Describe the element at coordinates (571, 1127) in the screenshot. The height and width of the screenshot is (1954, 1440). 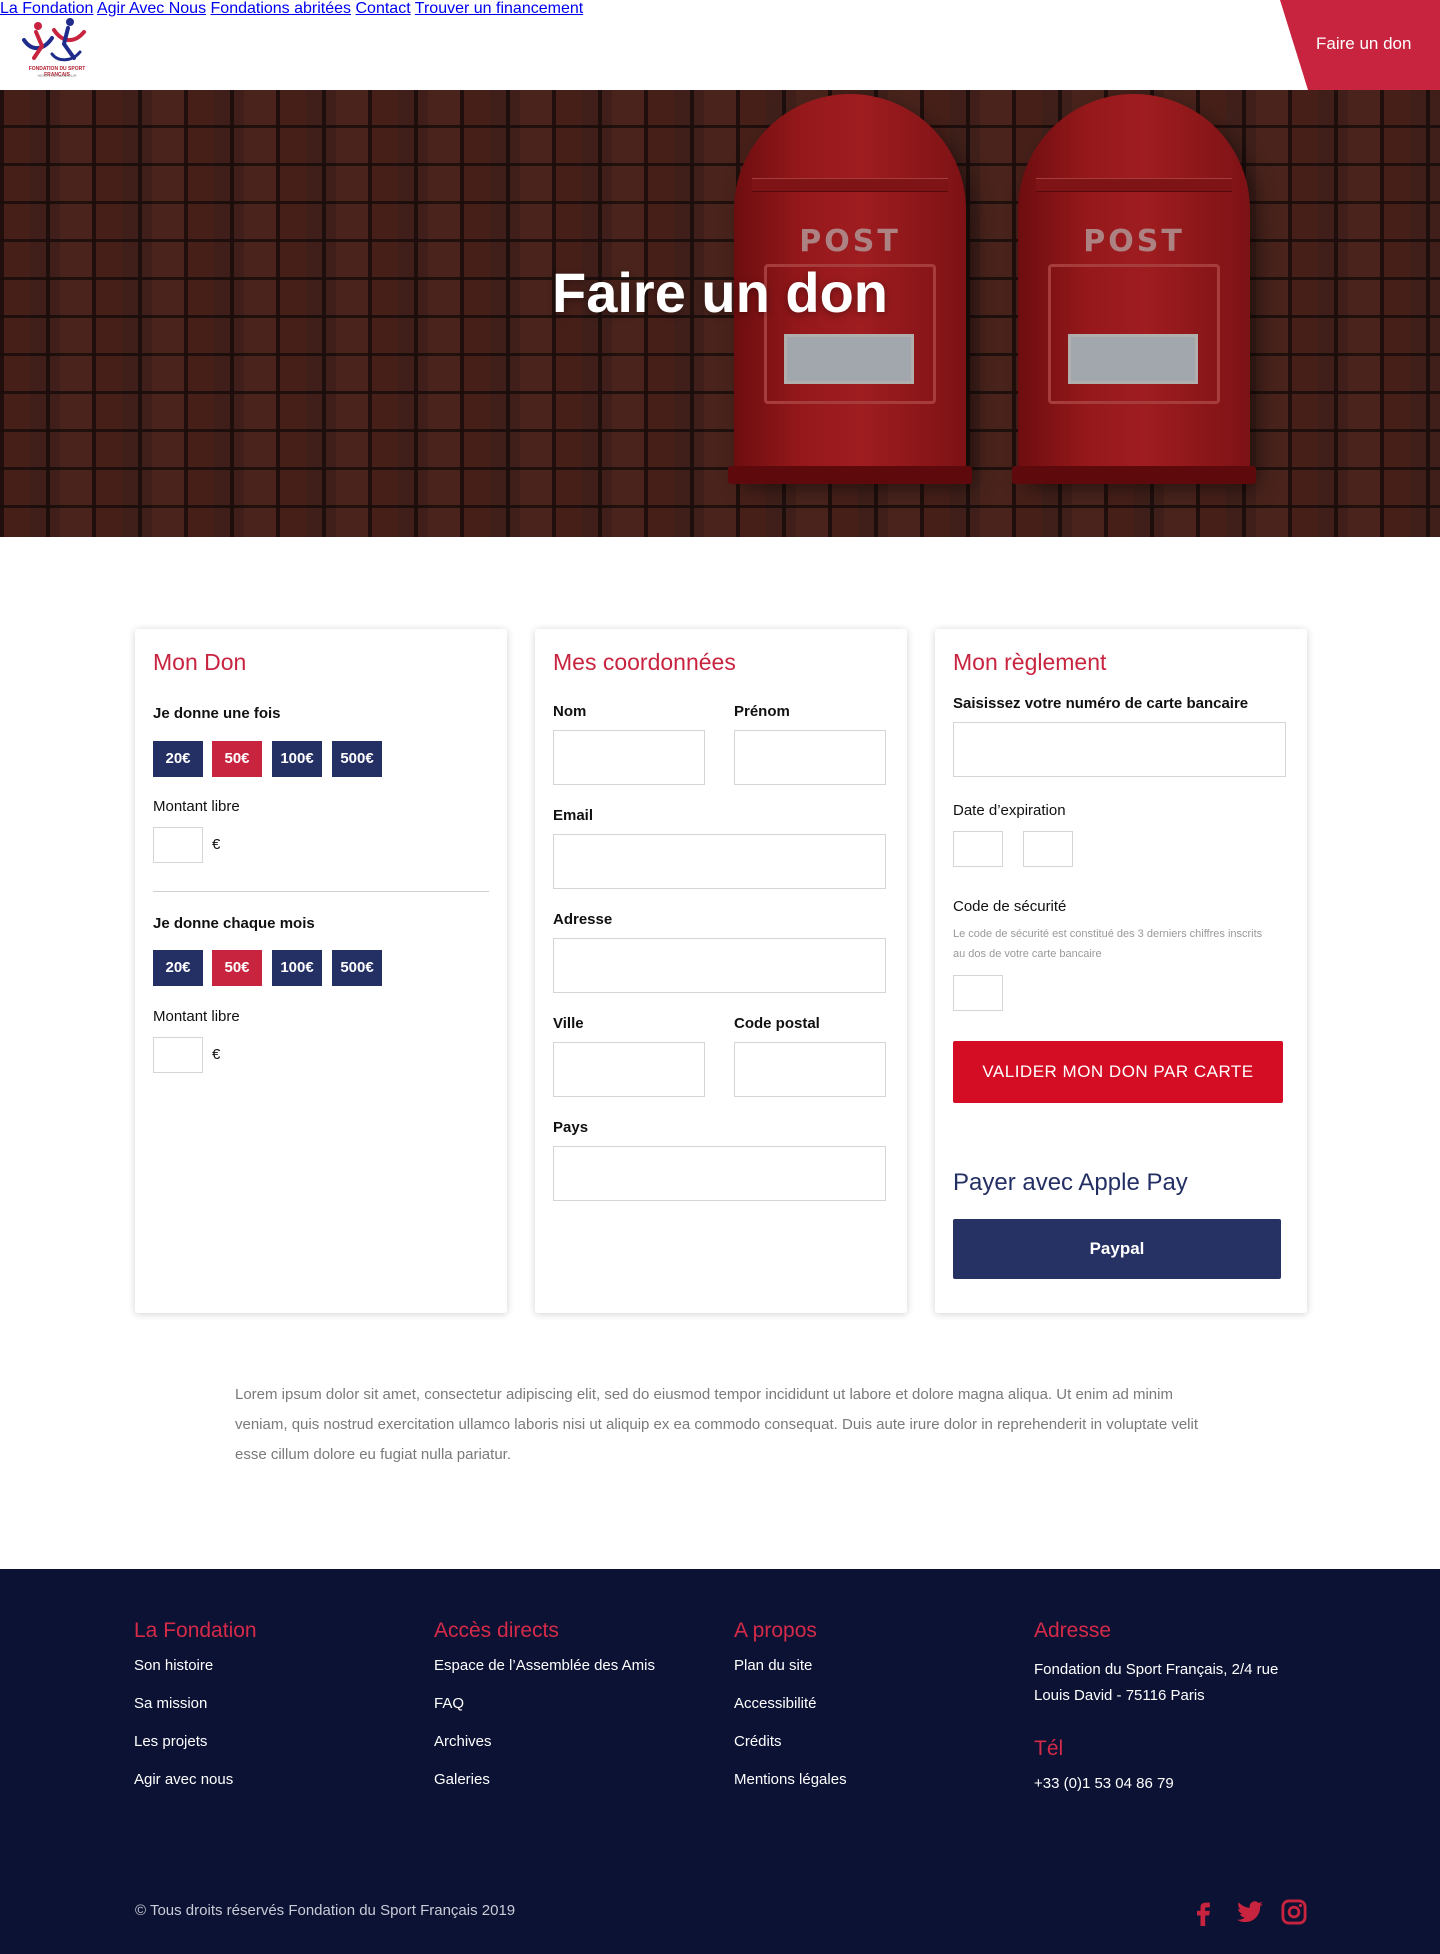
I see `pays-label: Pays` at that location.